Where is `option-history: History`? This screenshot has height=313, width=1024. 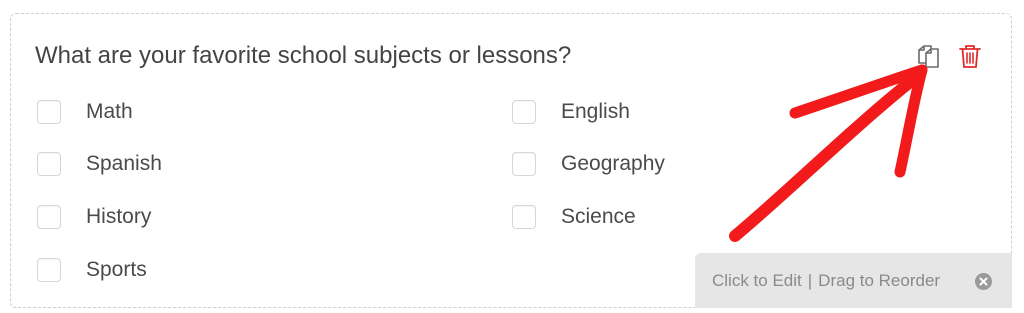
option-history: History is located at coordinates (94, 217).